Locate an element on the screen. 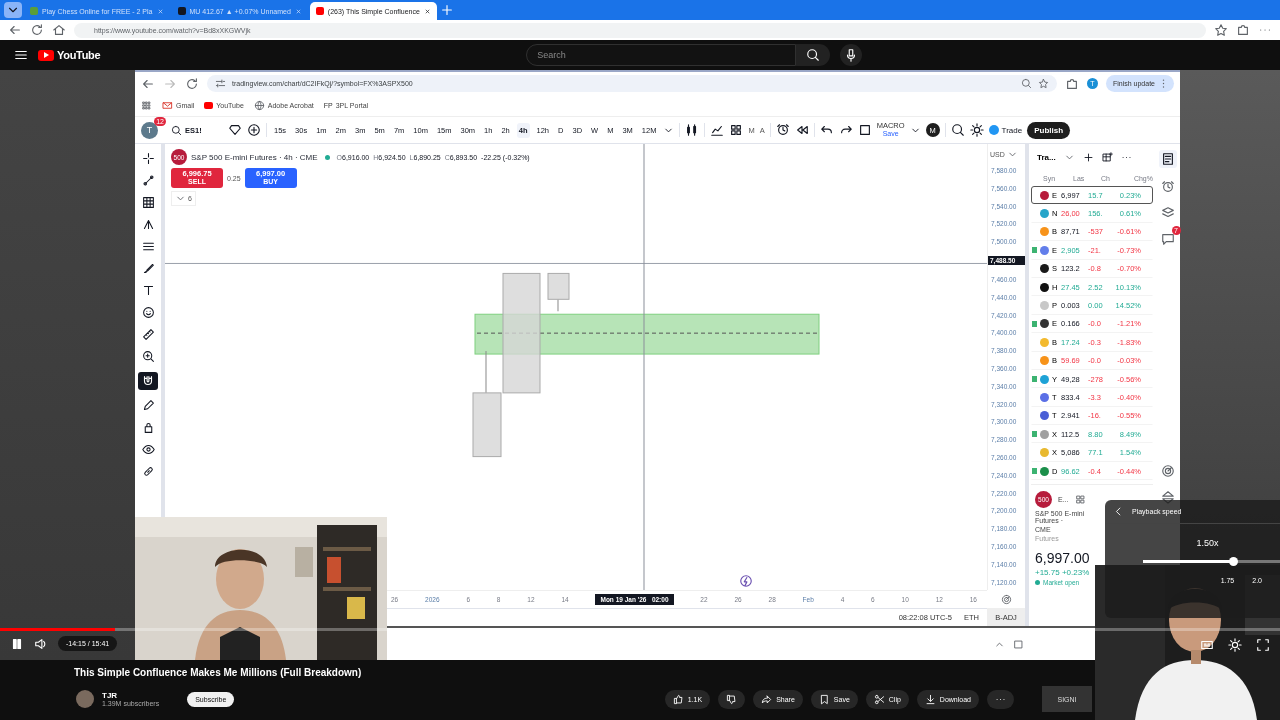 This screenshot has height=720, width=1280. channel-name: TJR is located at coordinates (131, 695).